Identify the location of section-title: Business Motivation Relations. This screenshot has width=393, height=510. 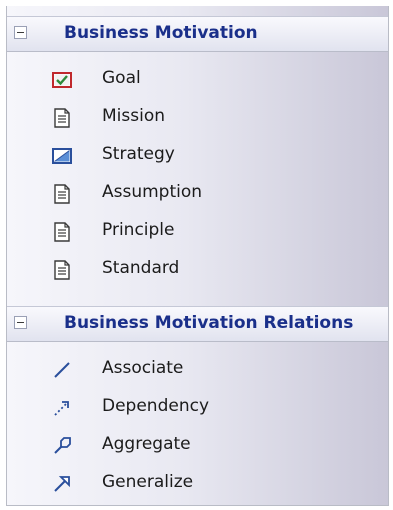
(209, 323).